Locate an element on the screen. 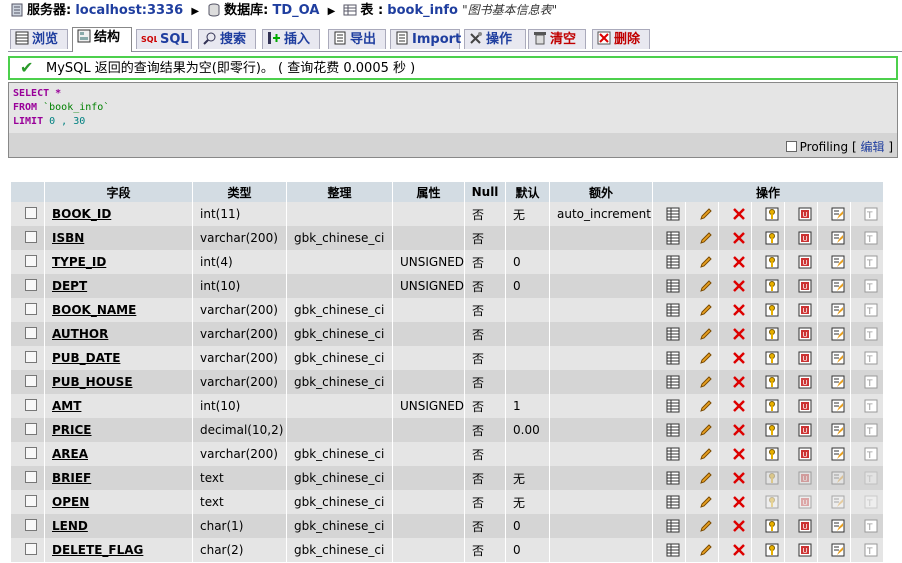 This screenshot has width=902, height=563. field-name: AUTHOR is located at coordinates (118, 334).